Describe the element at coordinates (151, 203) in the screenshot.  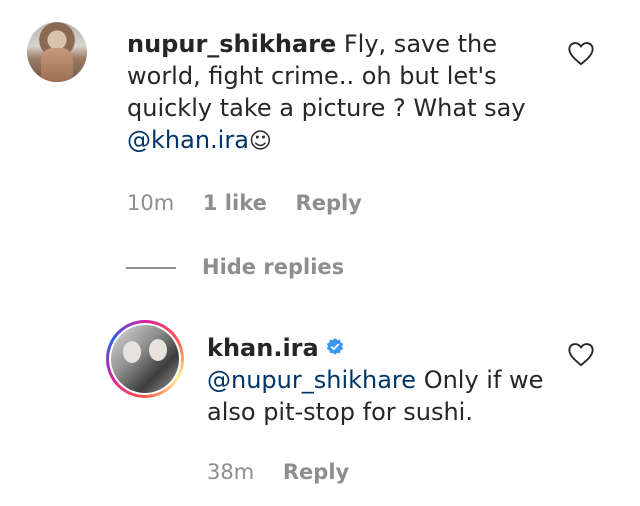
I see `comment-time: 10m` at that location.